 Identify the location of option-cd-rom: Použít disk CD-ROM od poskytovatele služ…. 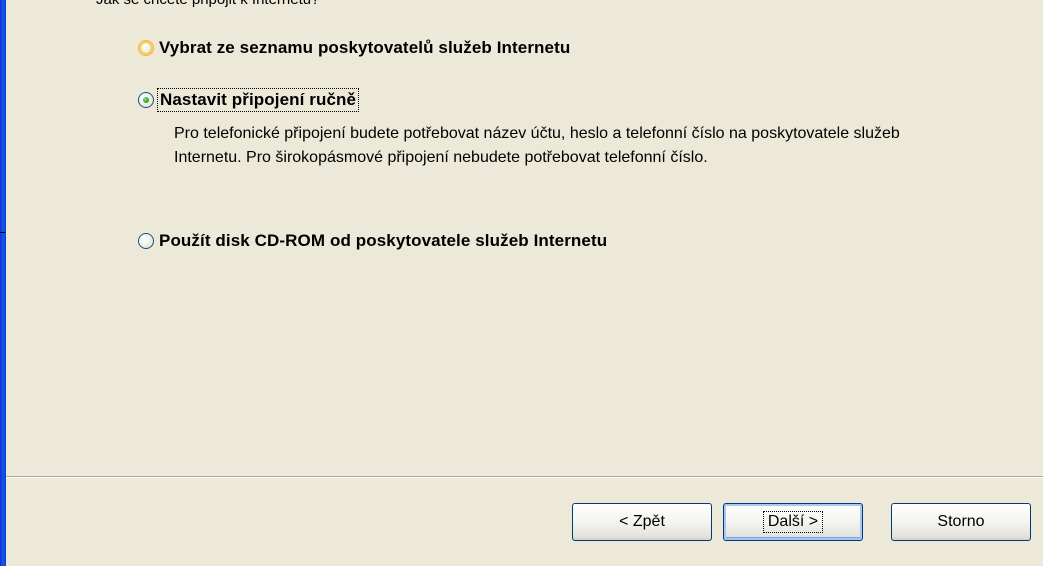
(372, 241).